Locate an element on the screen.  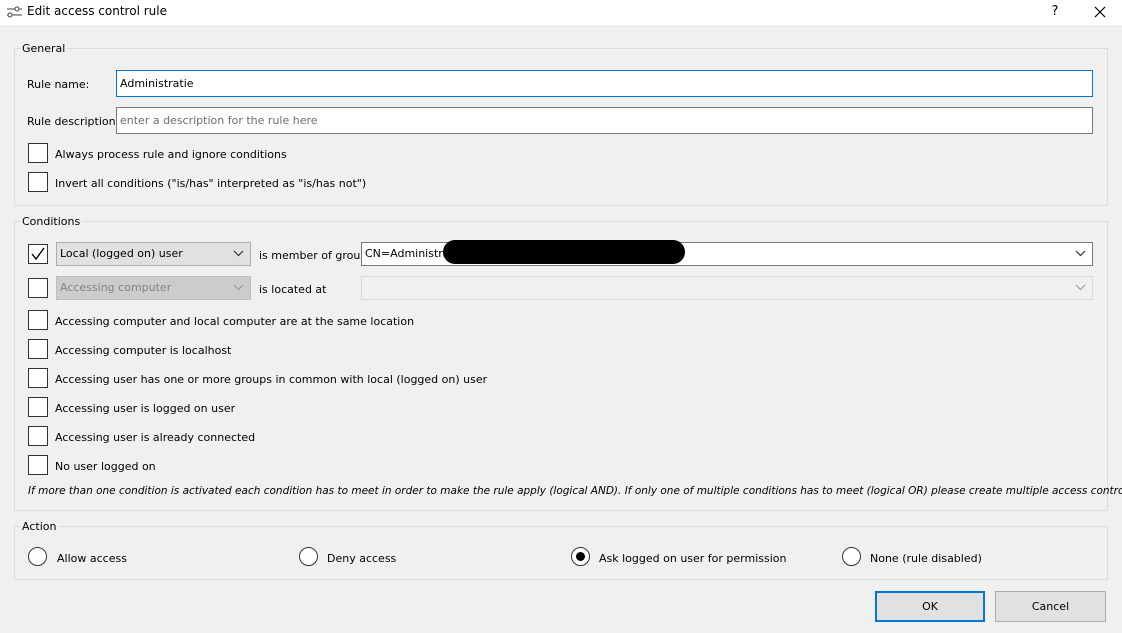
conditions-group-label: Conditions is located at coordinates (51, 221).